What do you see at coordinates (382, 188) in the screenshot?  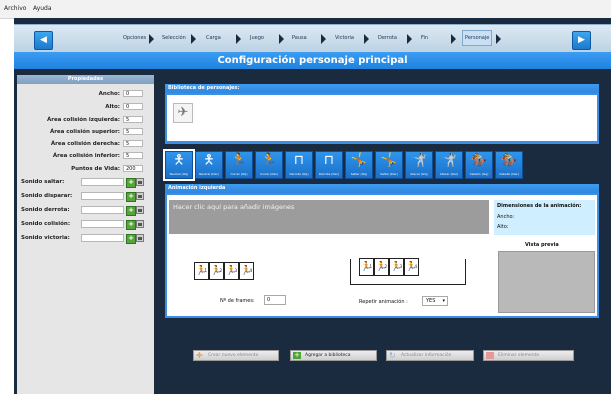 I see `animation-header: Animación izquierda` at bounding box center [382, 188].